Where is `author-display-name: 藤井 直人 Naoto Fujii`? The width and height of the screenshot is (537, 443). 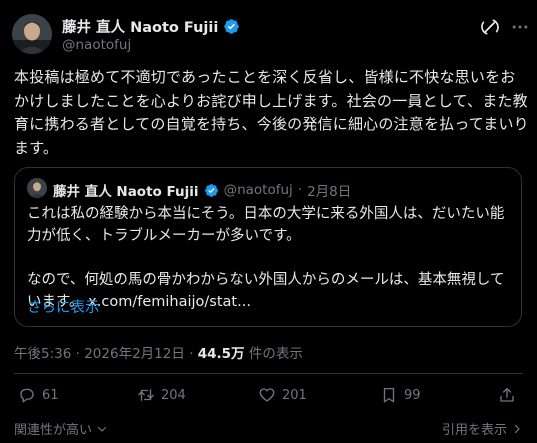
author-display-name: 藤井 直人 Naoto Fujii is located at coordinates (140, 26).